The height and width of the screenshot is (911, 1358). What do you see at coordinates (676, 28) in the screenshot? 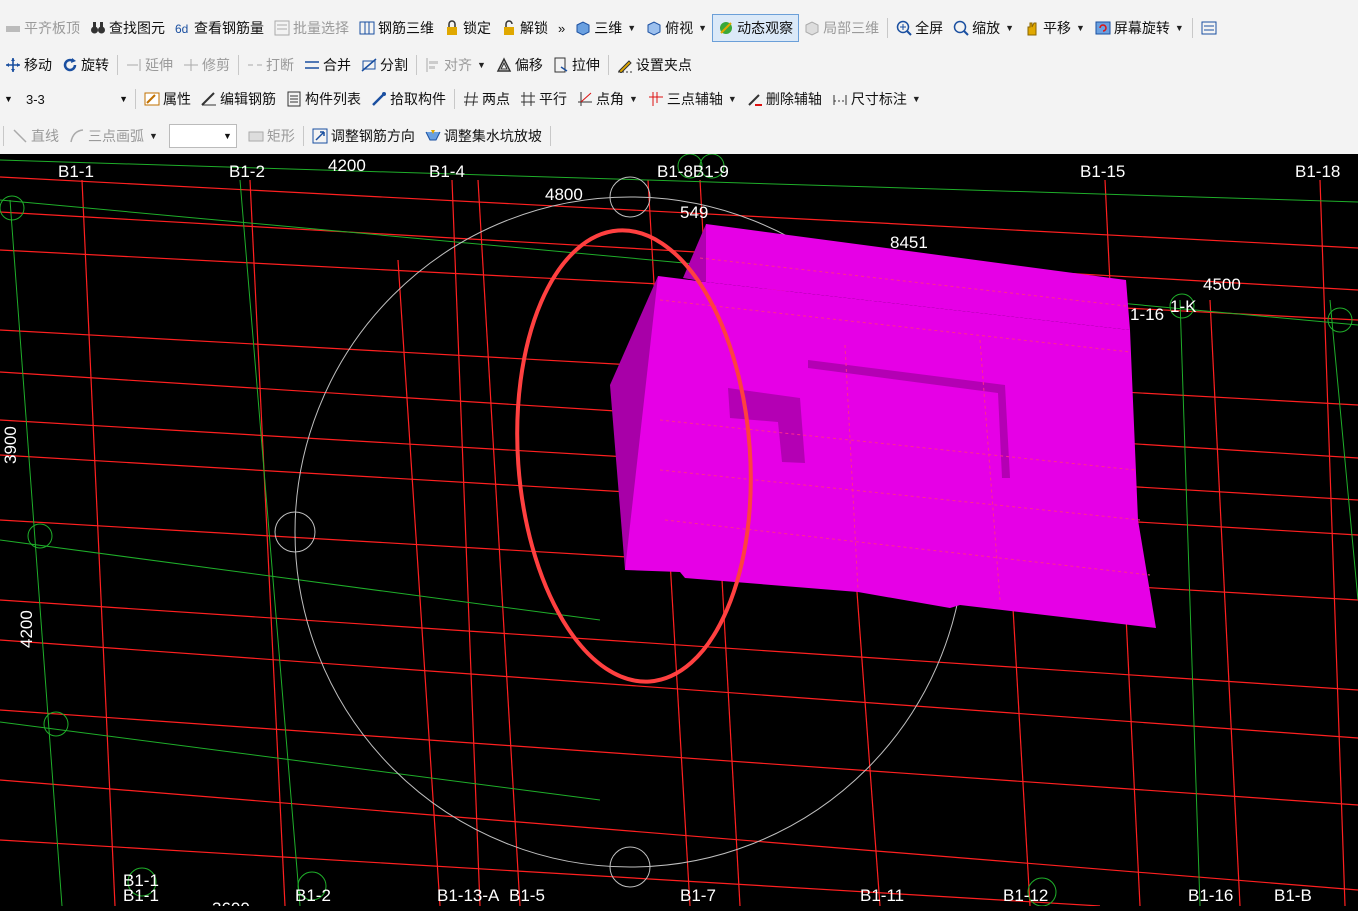
I see `top-view-button: 俯视 ▼` at bounding box center [676, 28].